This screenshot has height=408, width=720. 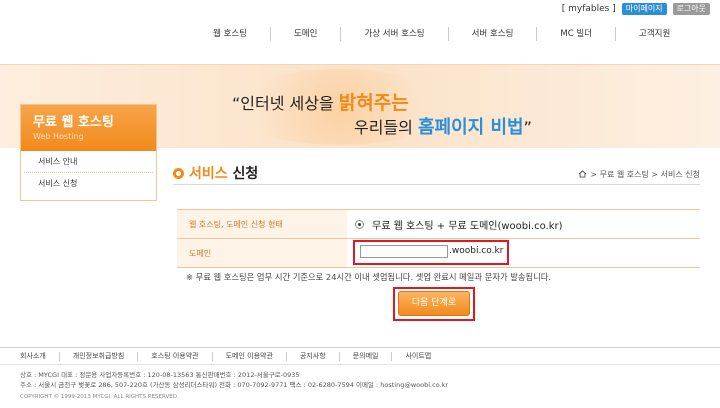 I want to click on nav-domain: 도메인, so click(x=304, y=34).